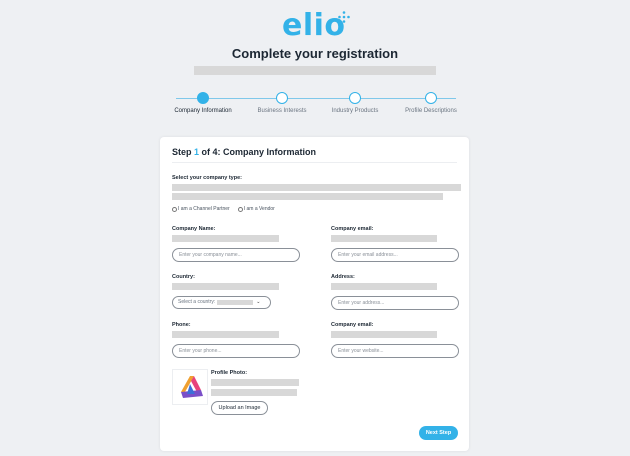  What do you see at coordinates (315, 53) in the screenshot?
I see `page-title: Complete your registration` at bounding box center [315, 53].